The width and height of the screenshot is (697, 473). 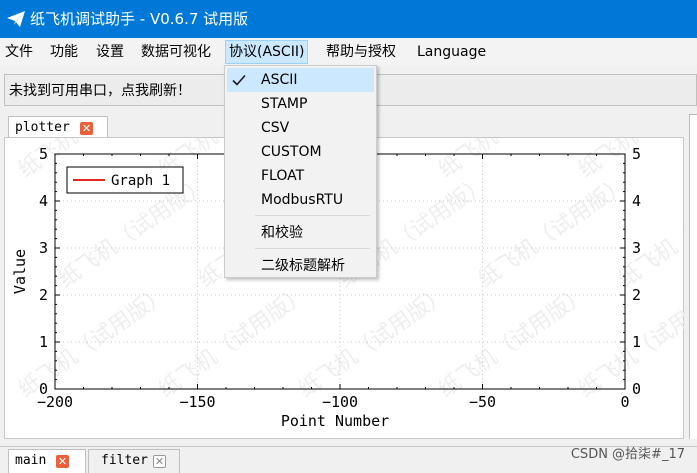 I want to click on protocol-option-label: CUSTOM, so click(x=291, y=152).